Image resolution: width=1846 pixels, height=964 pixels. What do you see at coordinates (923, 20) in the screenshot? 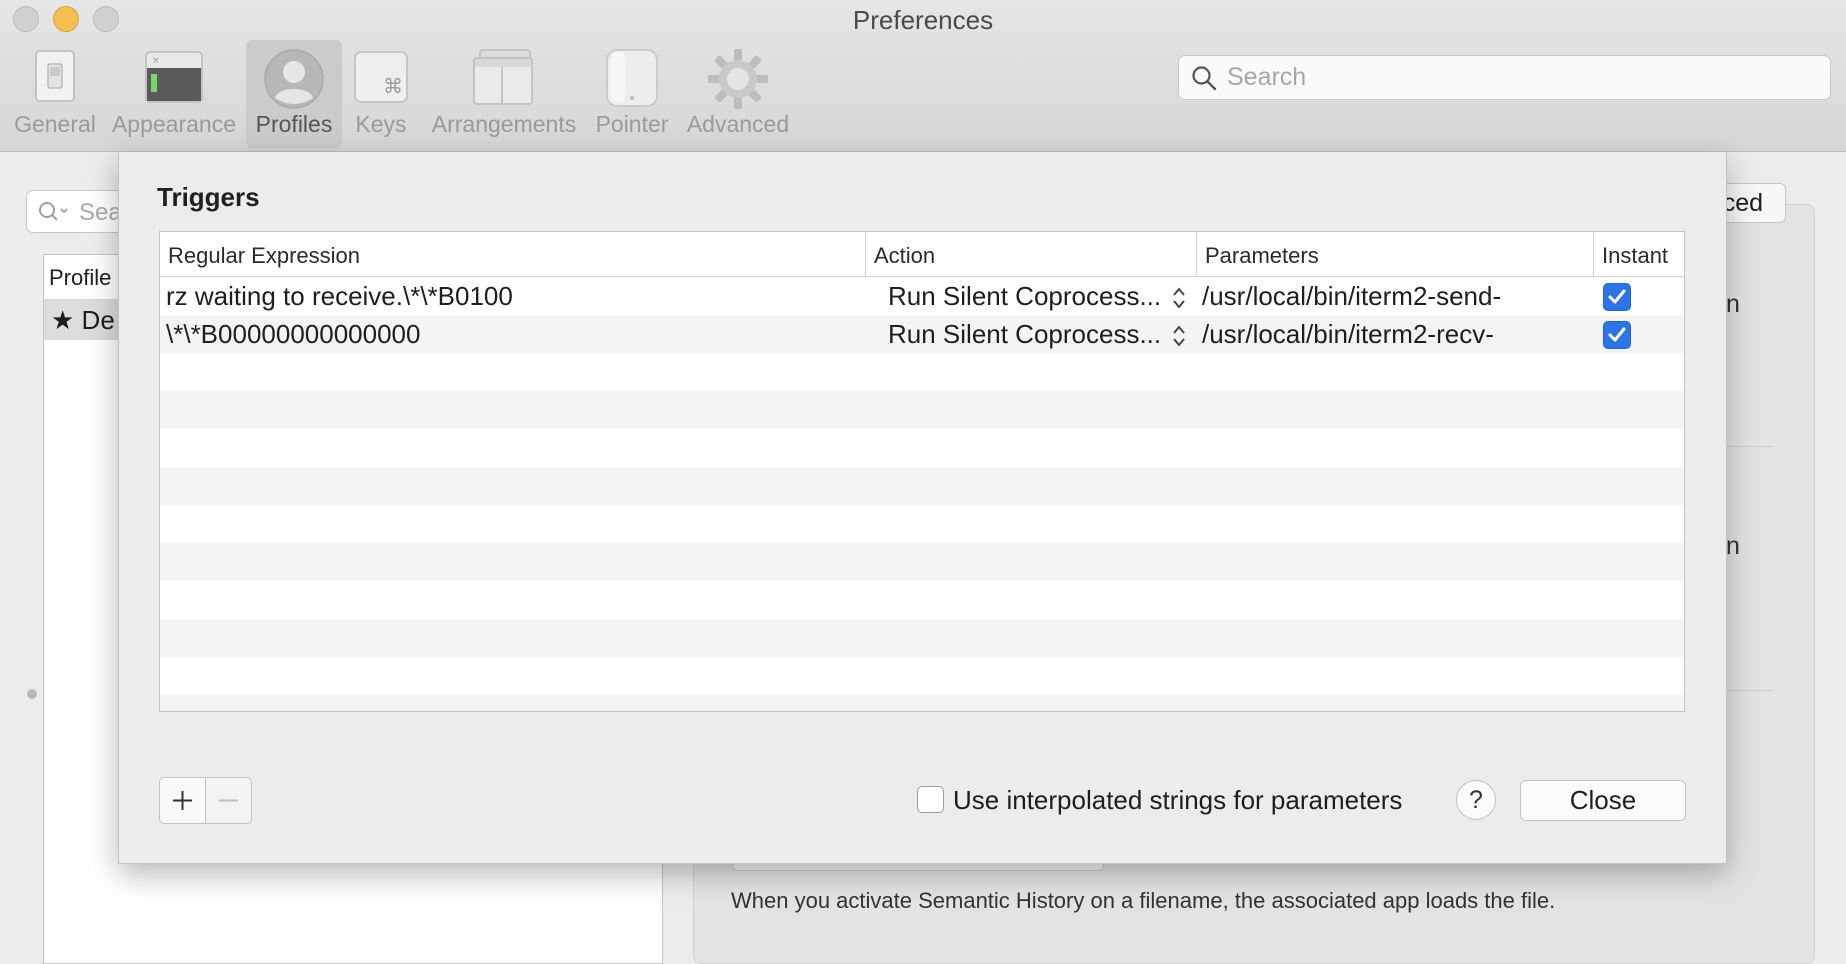
I see `window-title: Preferences` at bounding box center [923, 20].